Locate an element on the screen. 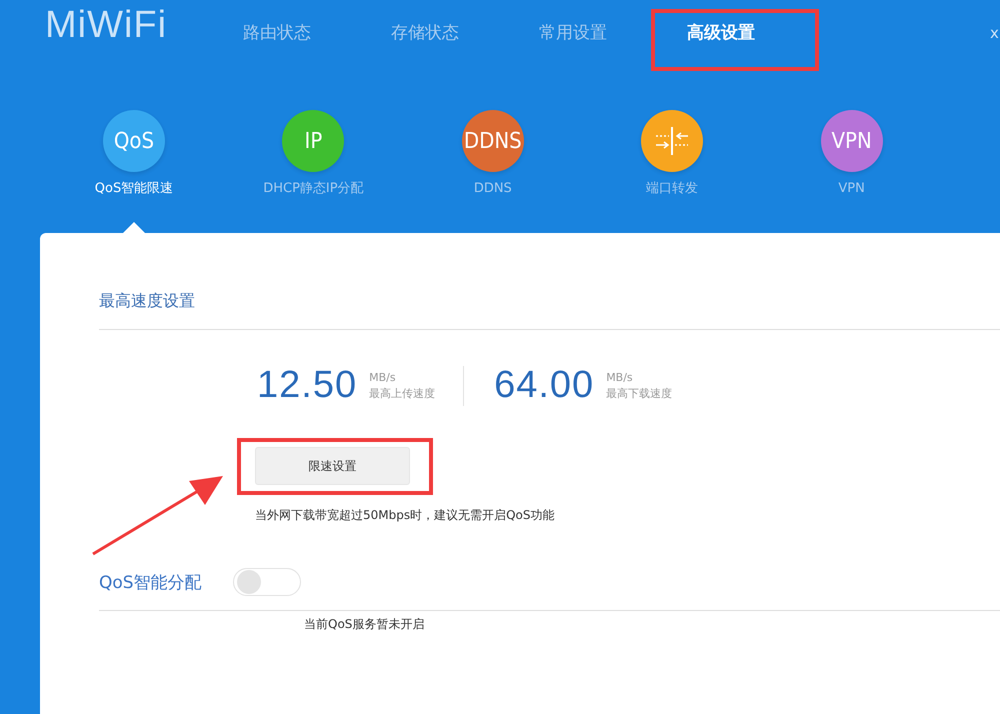 Image resolution: width=1000 pixels, height=714 pixels. feature-badge: IP is located at coordinates (313, 141).